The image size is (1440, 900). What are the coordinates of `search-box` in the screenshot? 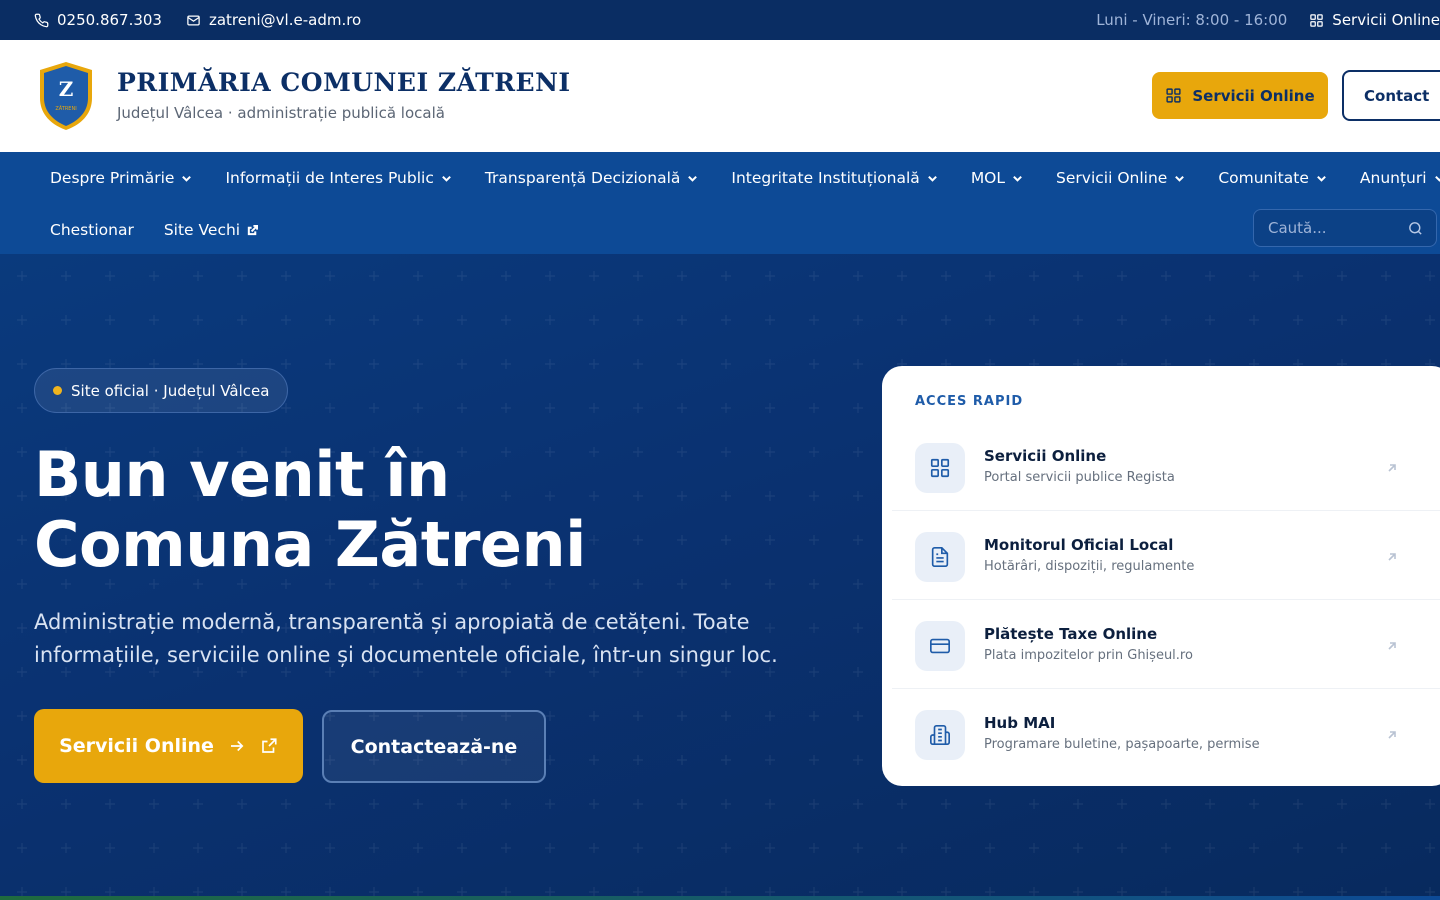 It's located at (1345, 228).